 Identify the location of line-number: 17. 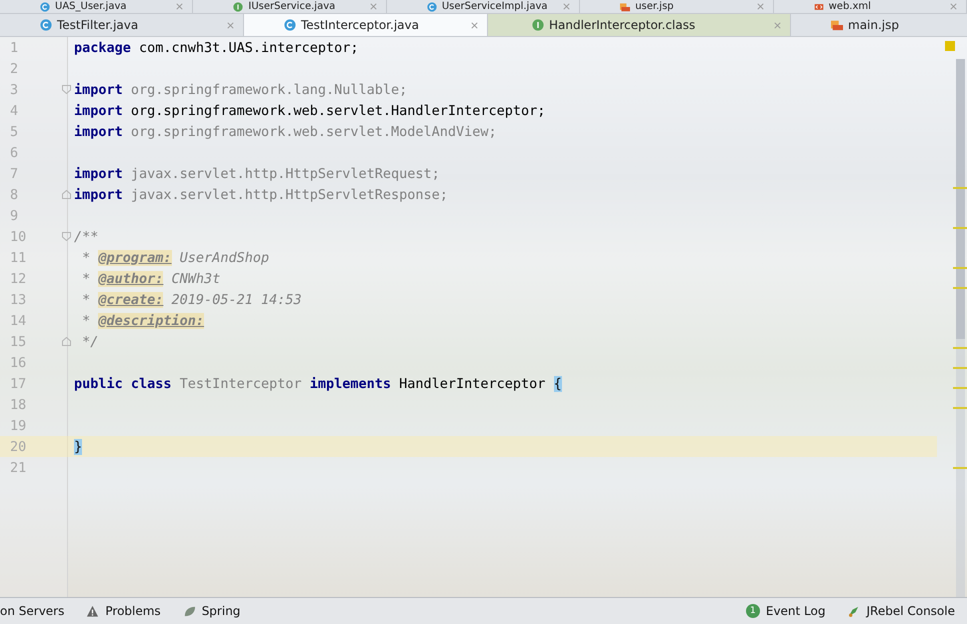
(18, 384).